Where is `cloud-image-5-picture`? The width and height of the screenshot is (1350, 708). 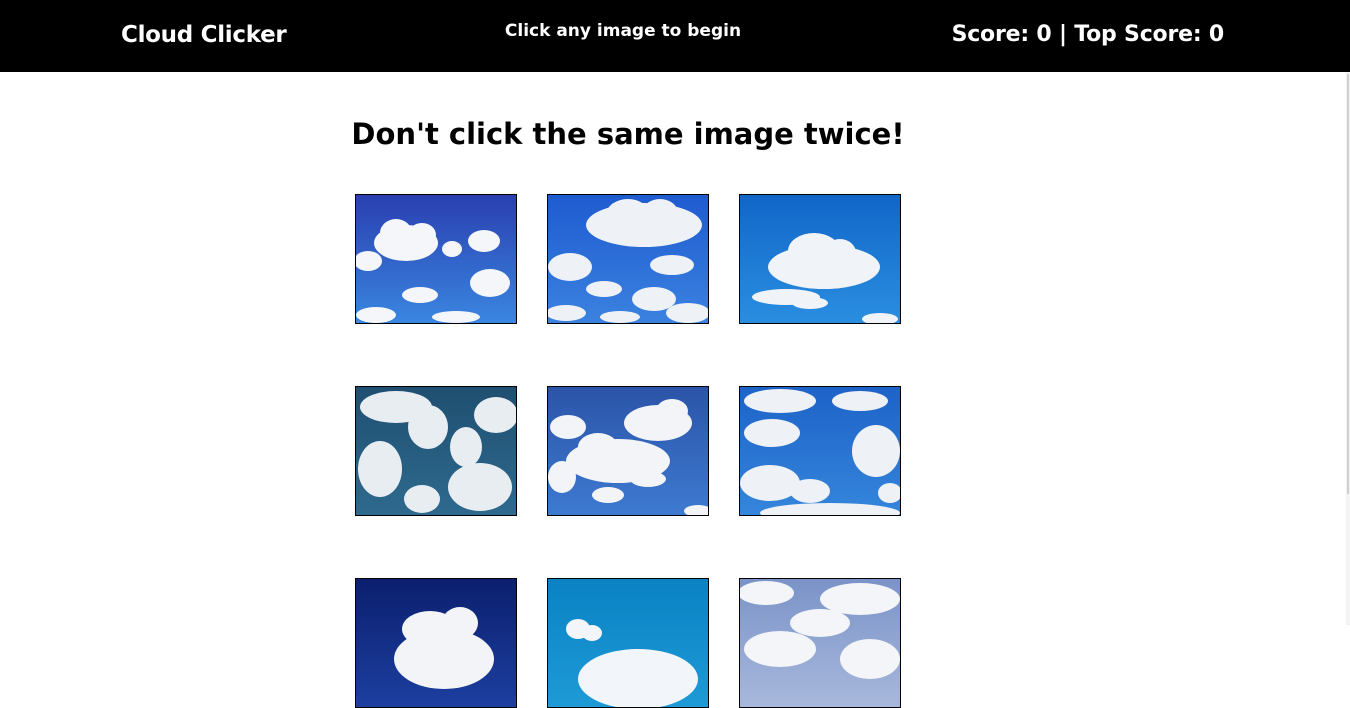 cloud-image-5-picture is located at coordinates (628, 451).